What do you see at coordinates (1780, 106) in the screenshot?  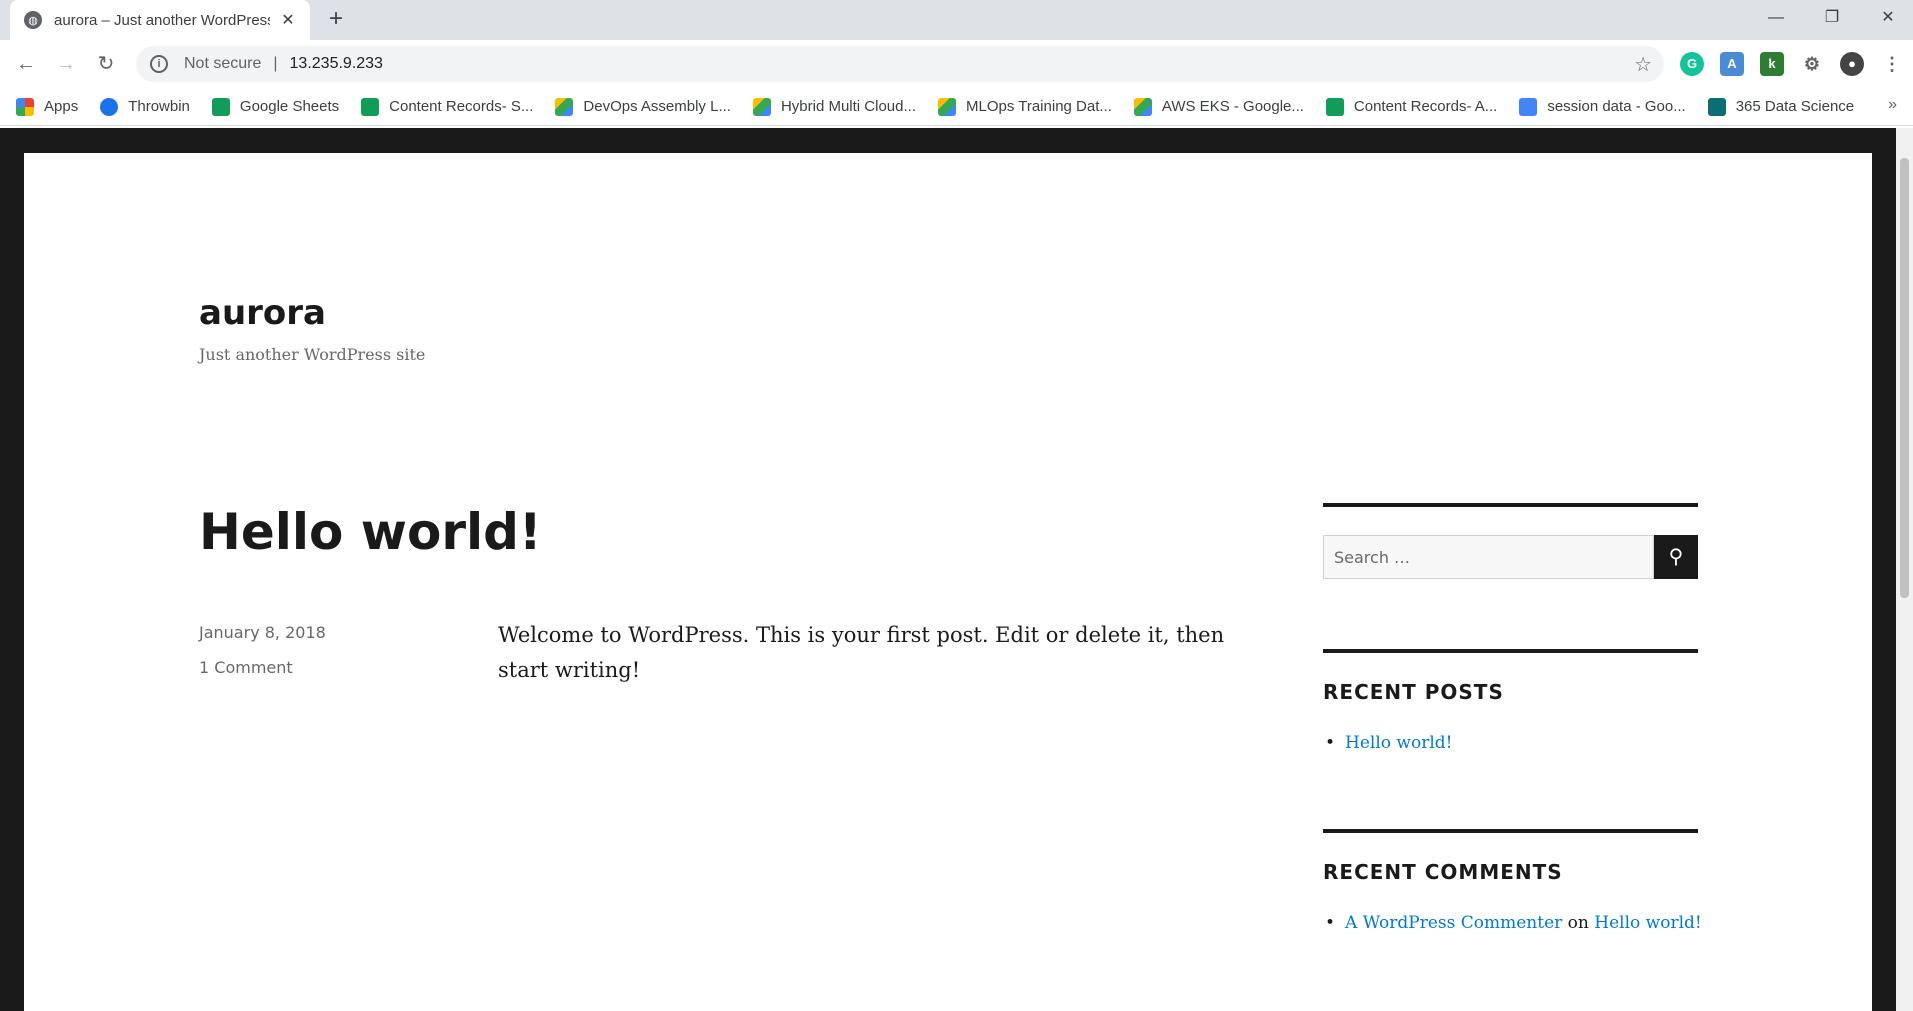 I see `bookmark-365-data-science: 365 Data Science` at bounding box center [1780, 106].